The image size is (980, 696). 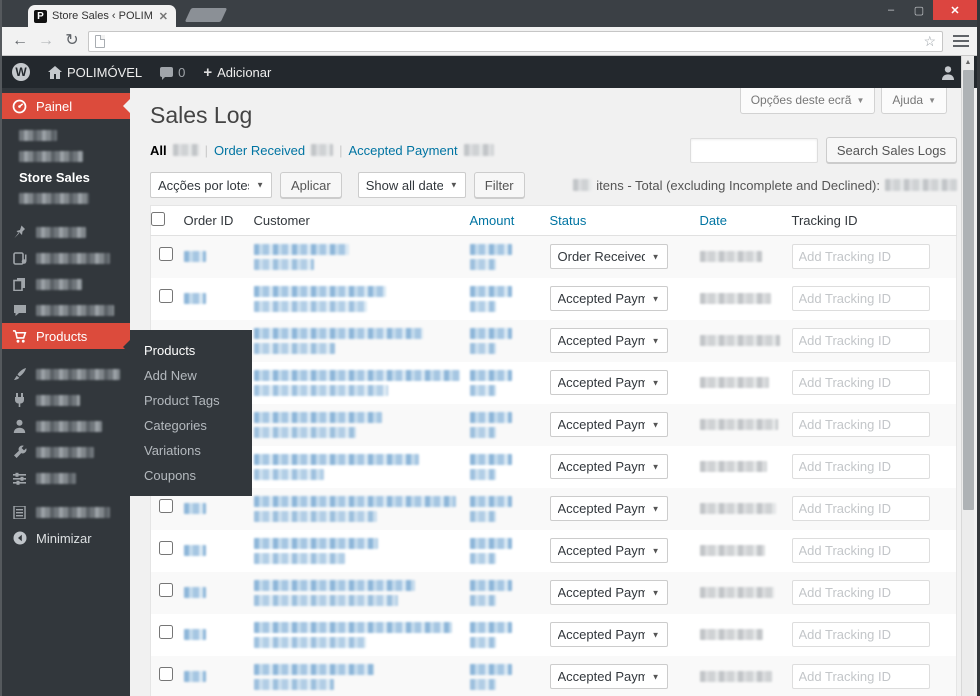 What do you see at coordinates (19, 374) in the screenshot?
I see `paintbrush-icon` at bounding box center [19, 374].